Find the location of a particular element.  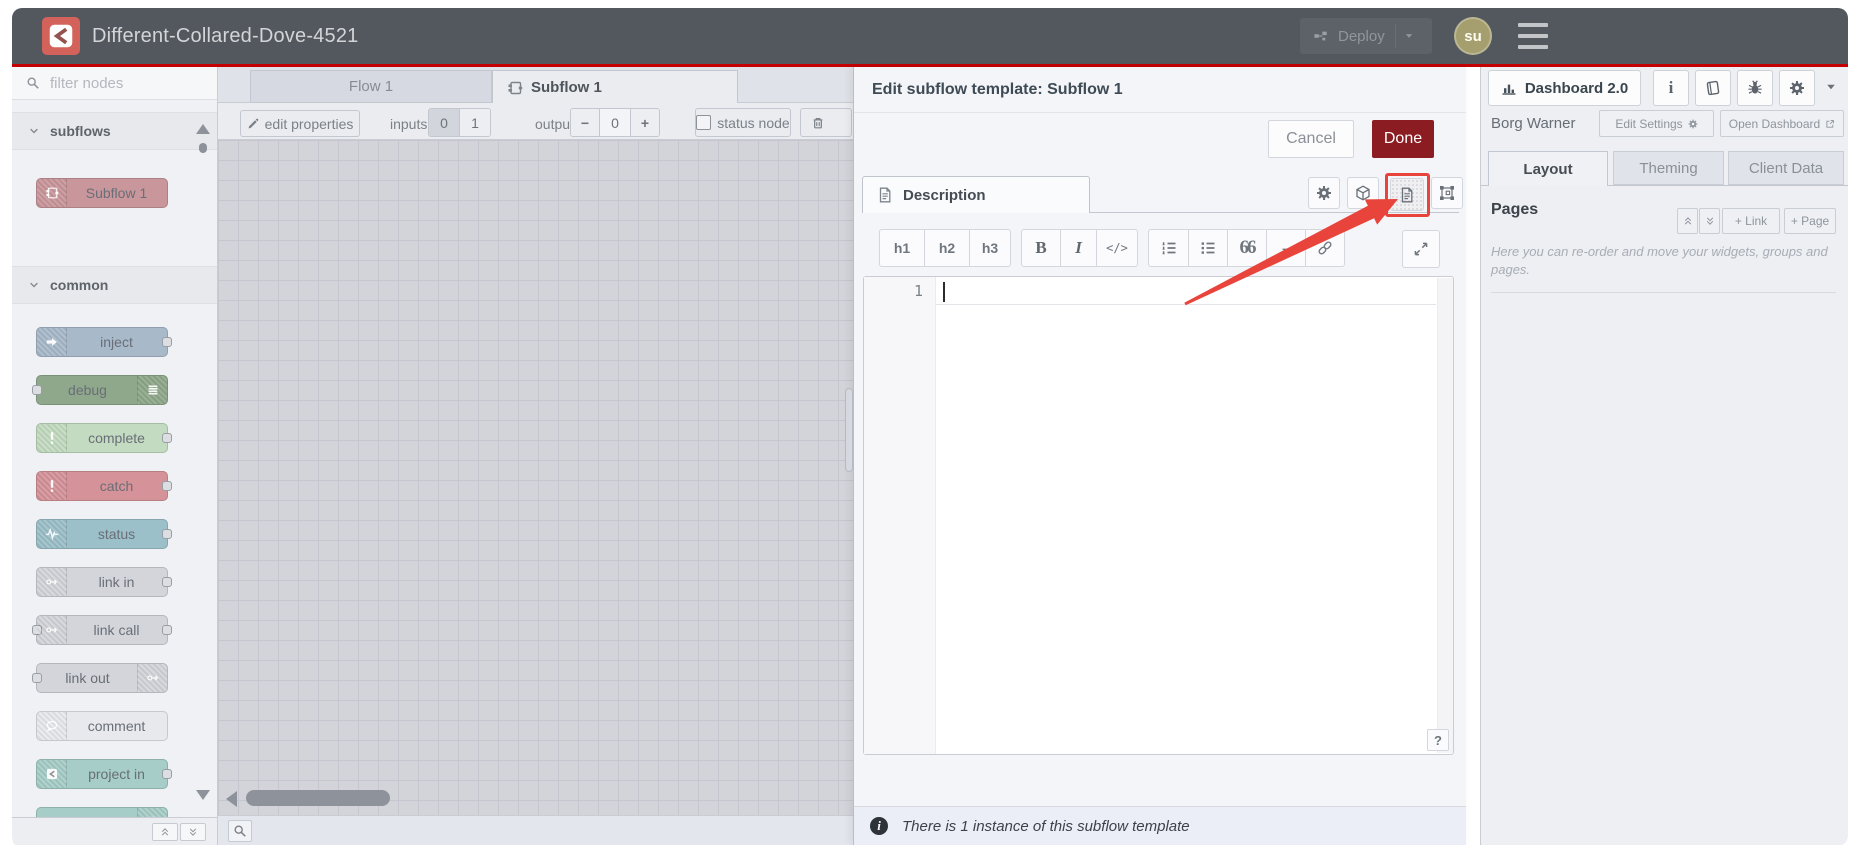

deploy-button: Deploy is located at coordinates (1366, 36).